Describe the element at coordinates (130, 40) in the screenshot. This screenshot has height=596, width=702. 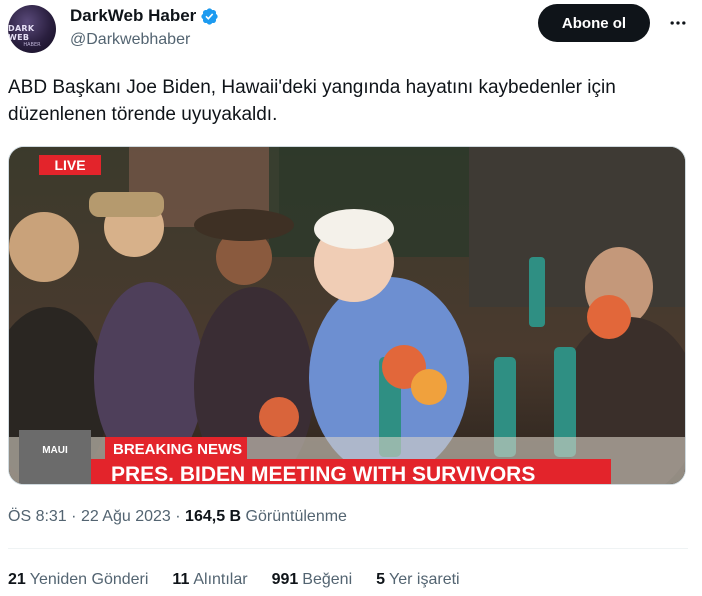
I see `author-handle: @Darkwebhaber` at that location.